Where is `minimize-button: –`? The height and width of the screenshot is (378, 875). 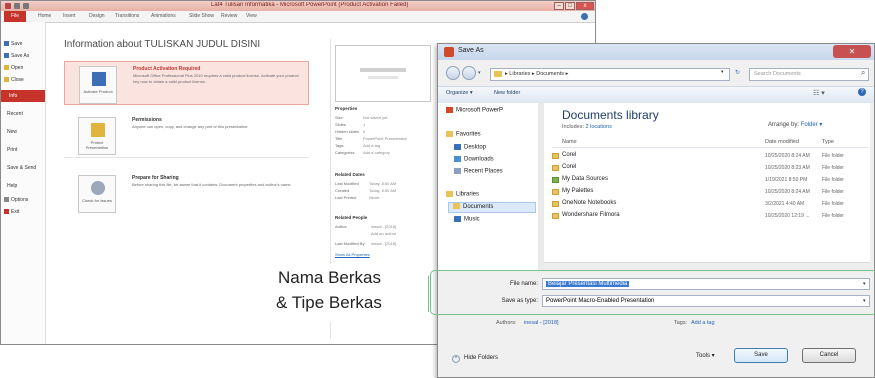
minimize-button: – is located at coordinates (559, 6).